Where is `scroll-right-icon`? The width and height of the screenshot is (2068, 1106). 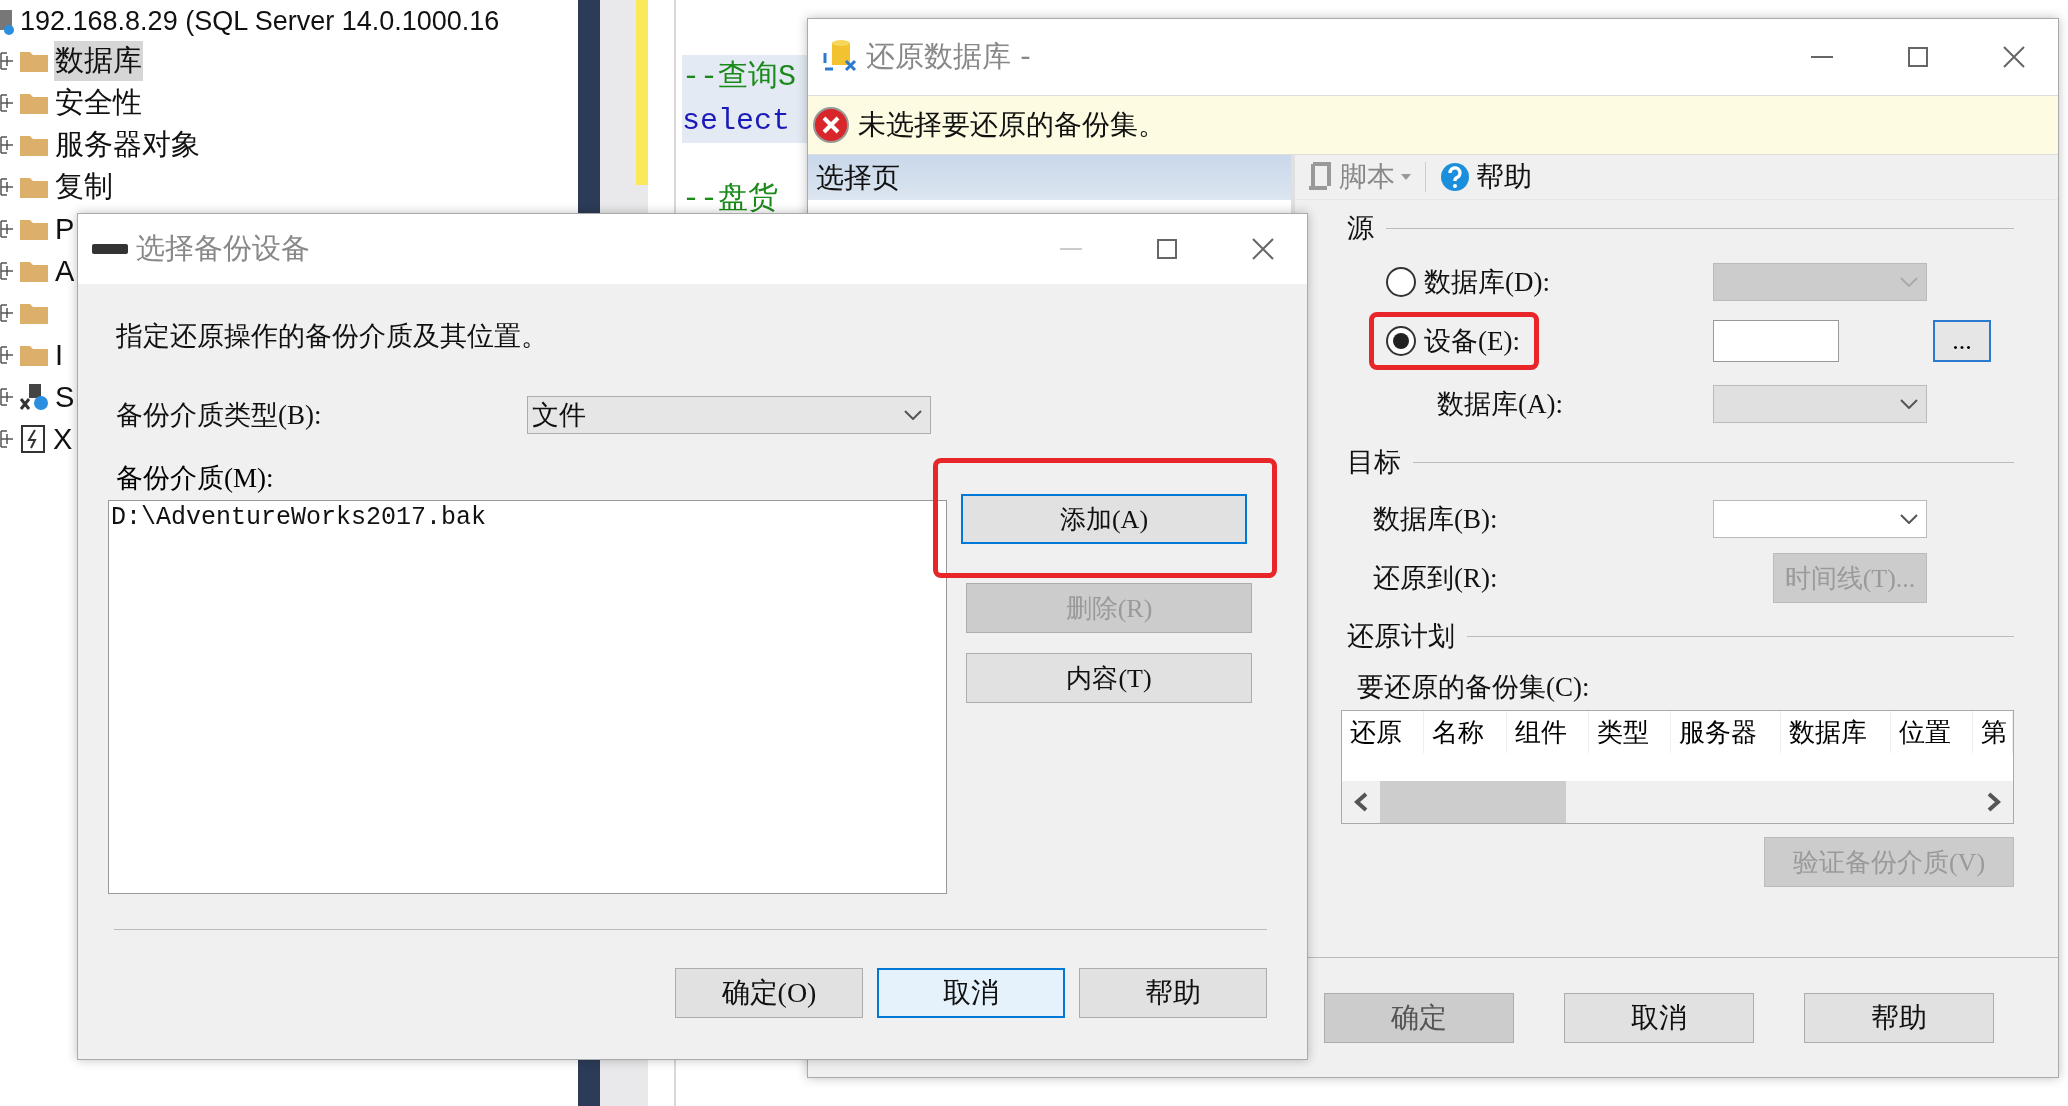
scroll-right-icon is located at coordinates (1994, 802).